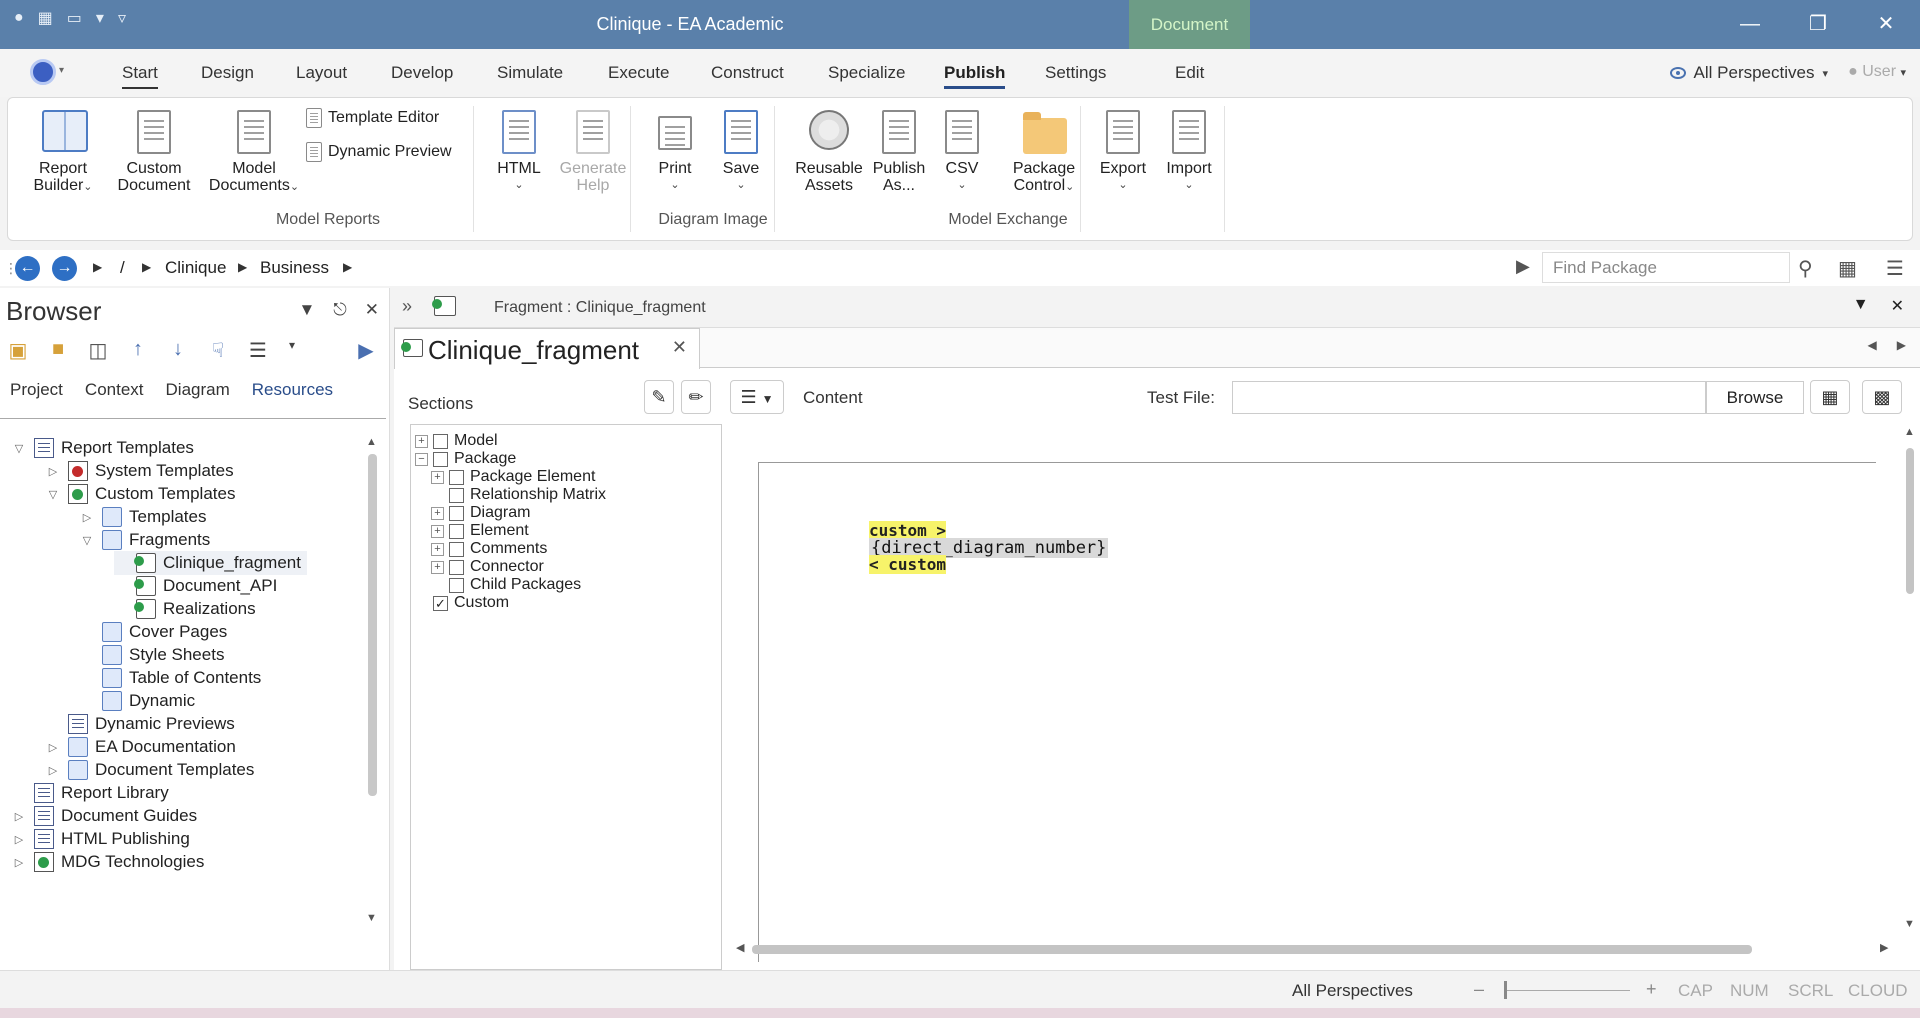 This screenshot has width=1920, height=1018. I want to click on locate-icon: ☟, so click(218, 350).